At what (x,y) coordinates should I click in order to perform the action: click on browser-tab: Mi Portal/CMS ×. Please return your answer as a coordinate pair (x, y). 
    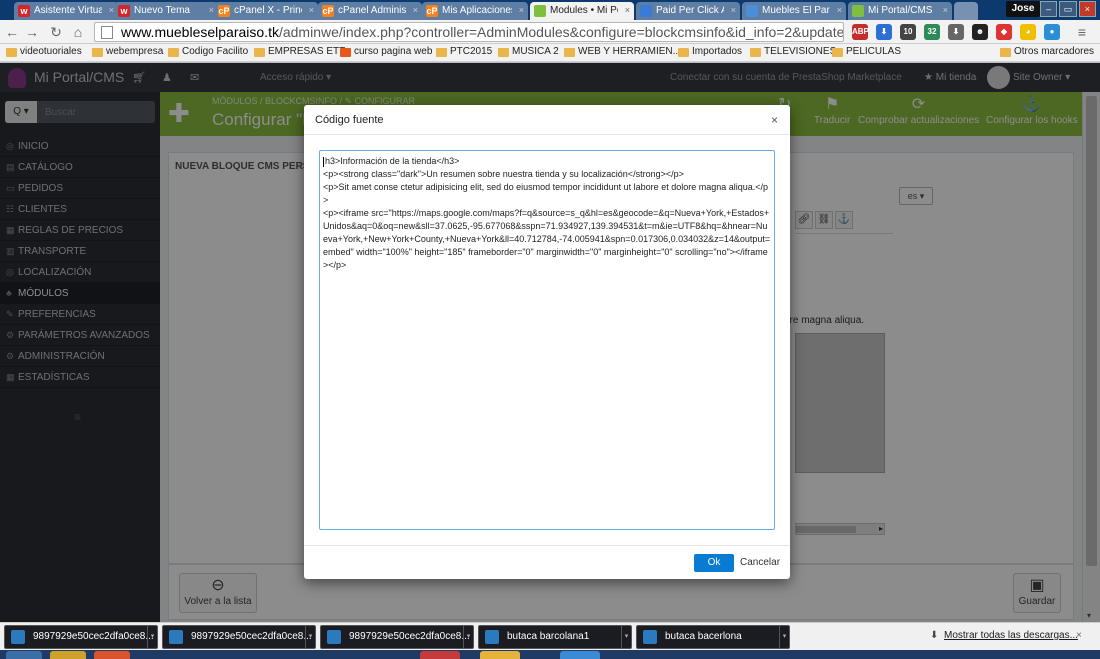
    Looking at the image, I should click on (900, 11).